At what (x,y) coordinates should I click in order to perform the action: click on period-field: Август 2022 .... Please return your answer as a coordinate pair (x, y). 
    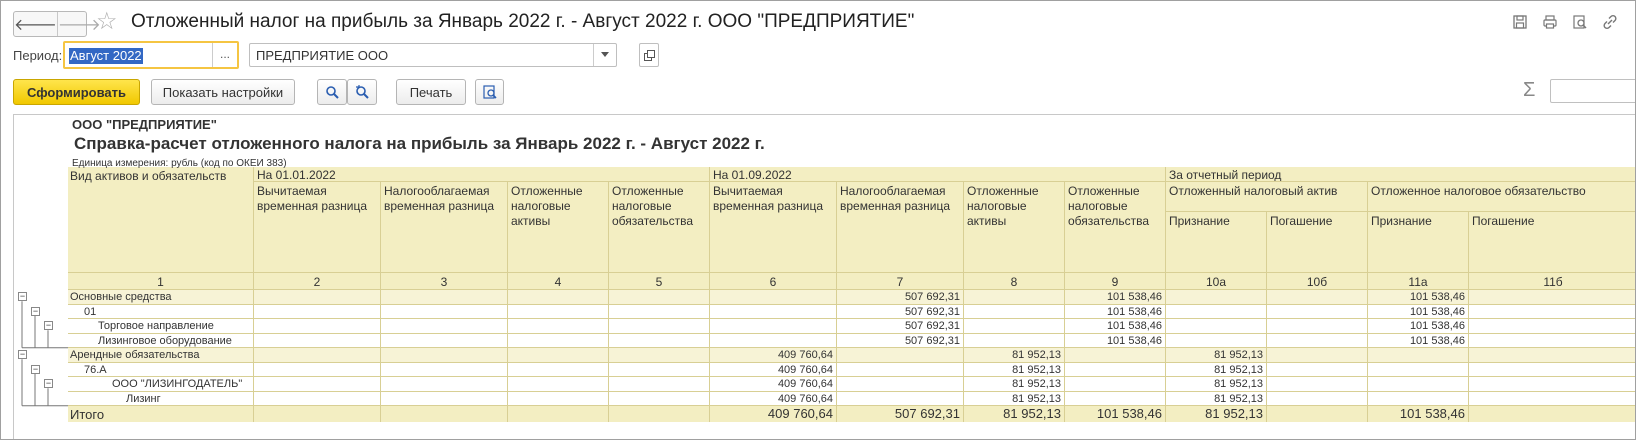
    Looking at the image, I should click on (151, 55).